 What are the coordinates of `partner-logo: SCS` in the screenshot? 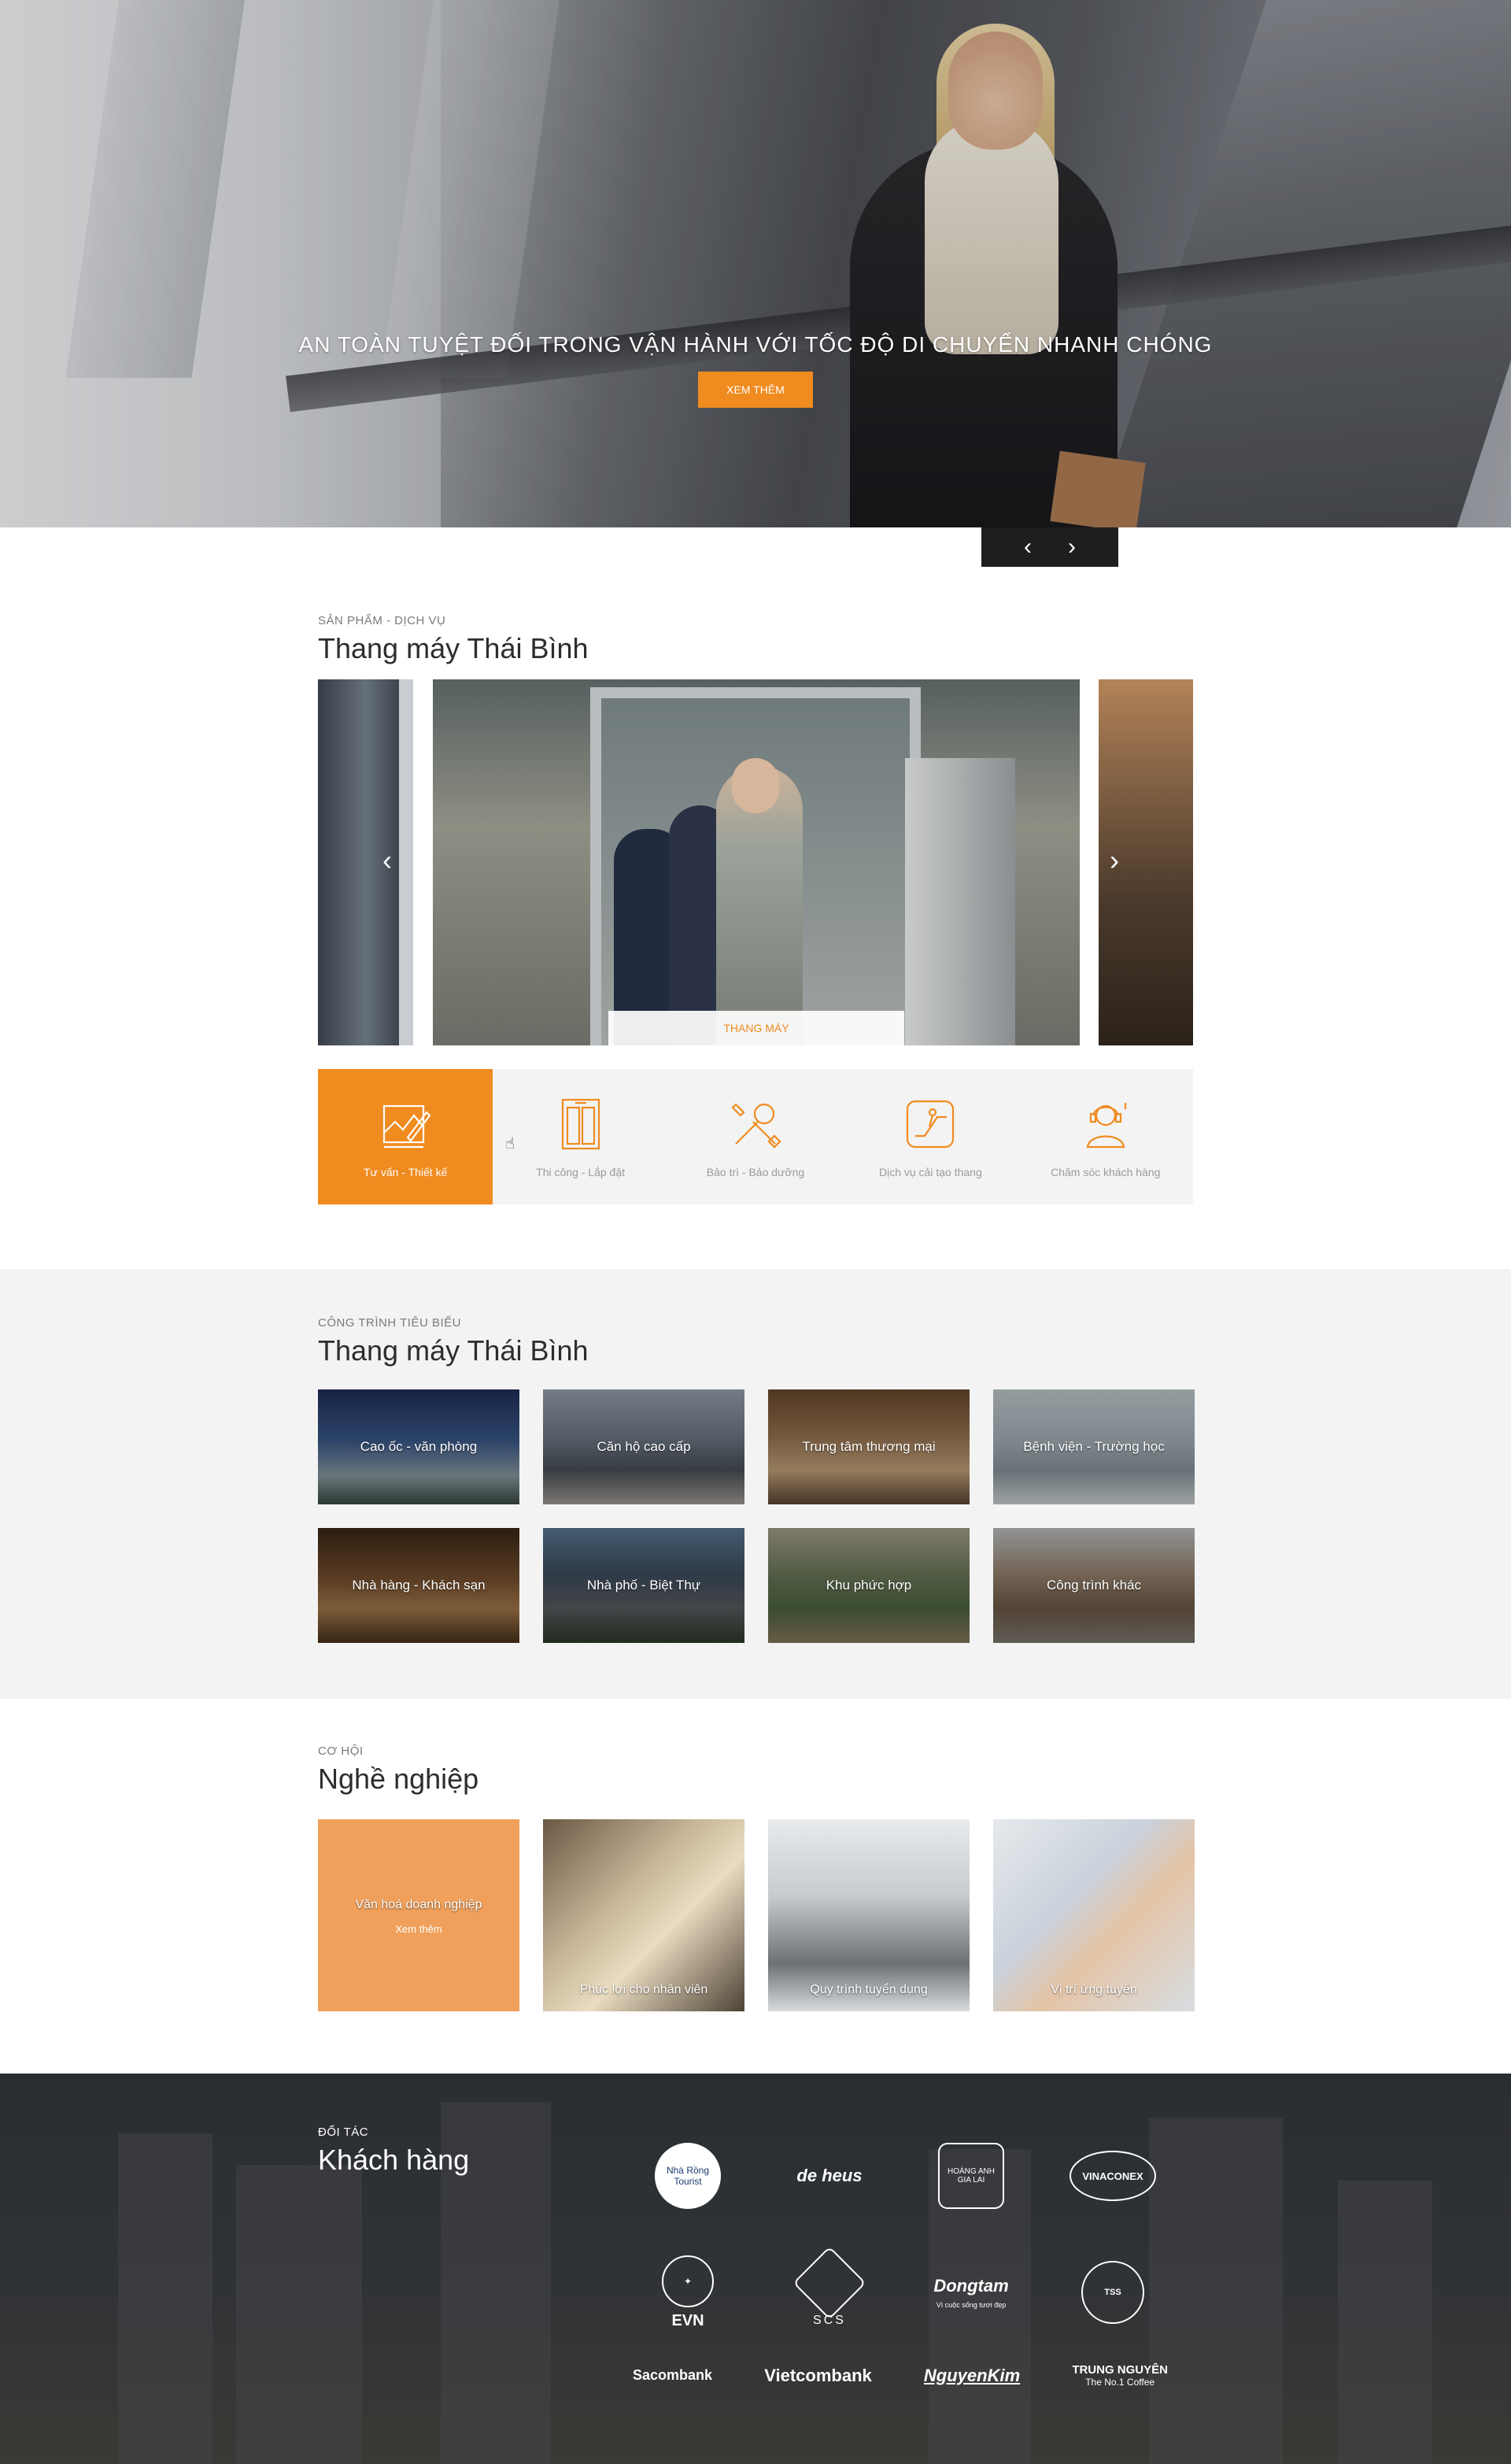 It's located at (830, 2290).